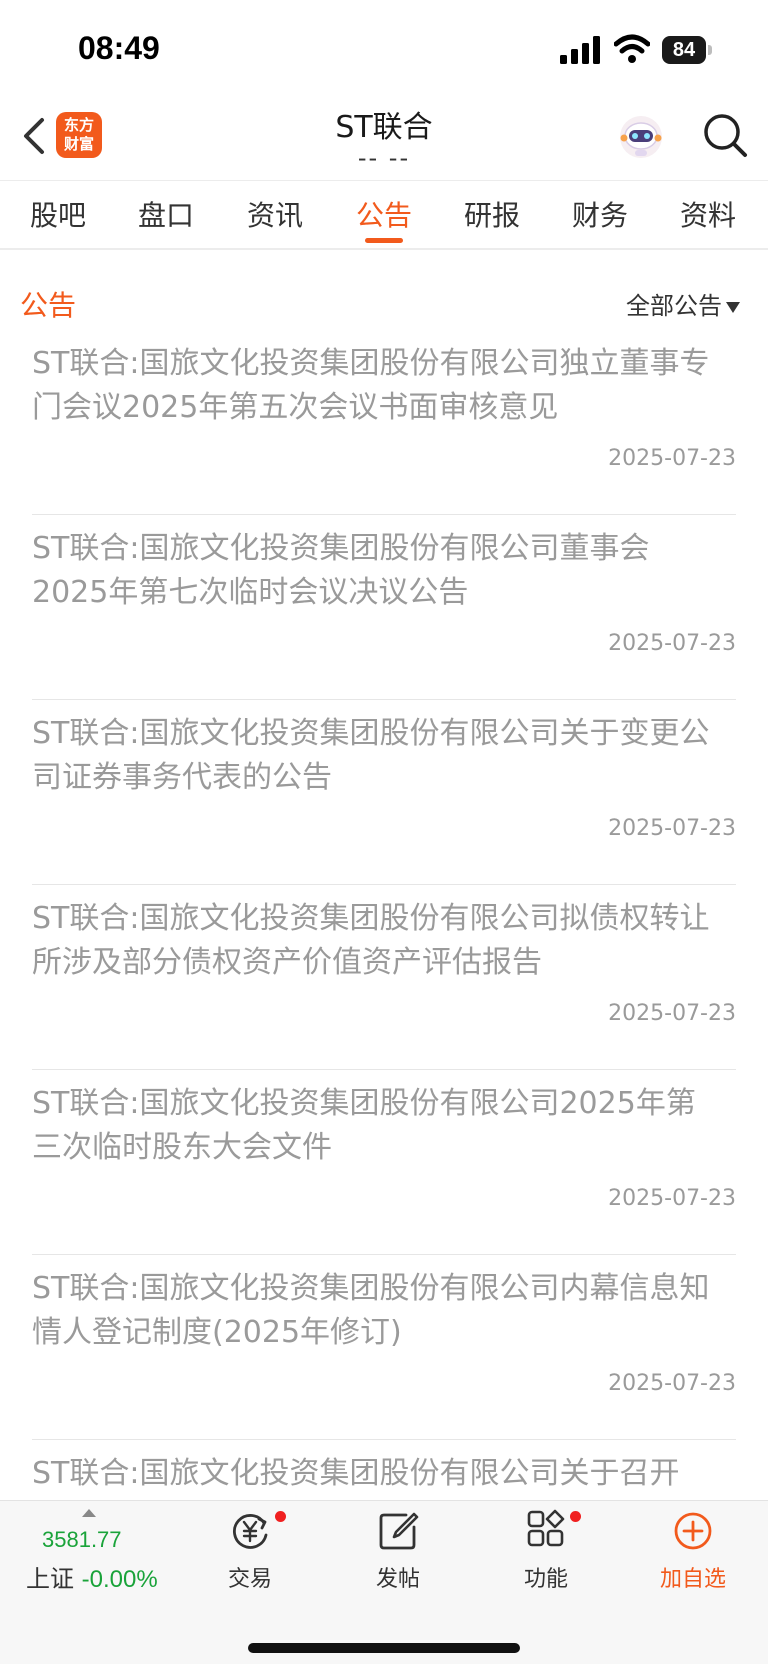  What do you see at coordinates (580, 50) in the screenshot?
I see `cellular-signal-icon` at bounding box center [580, 50].